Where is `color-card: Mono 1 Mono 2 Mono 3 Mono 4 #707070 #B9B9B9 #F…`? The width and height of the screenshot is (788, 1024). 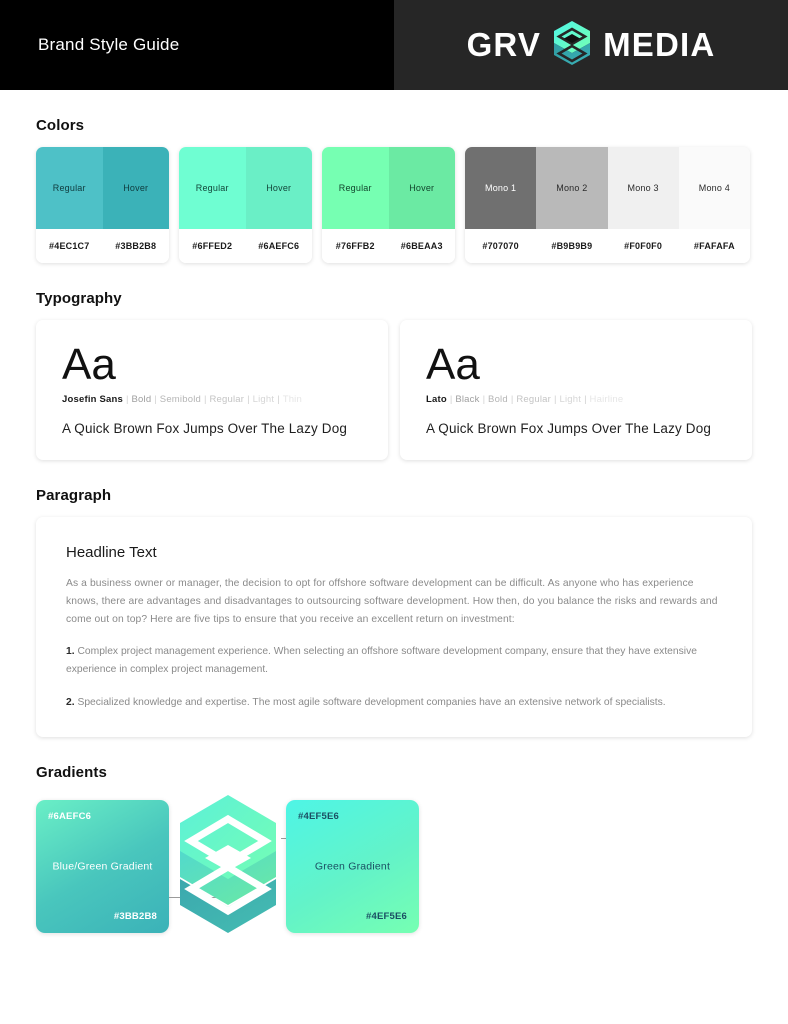 color-card: Mono 1 Mono 2 Mono 3 Mono 4 #707070 #B9B9B9 #F… is located at coordinates (607, 205).